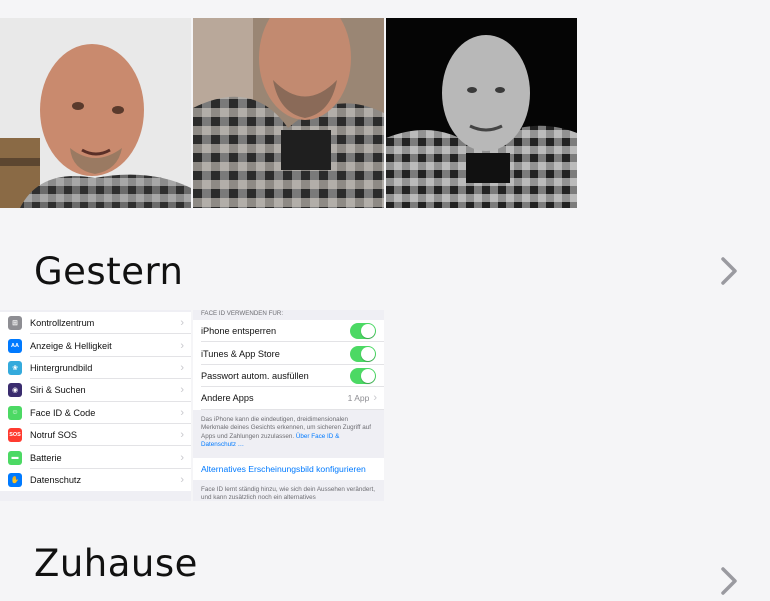 This screenshot has width=770, height=601. I want to click on settings-row: ◉ Siri & Suchen ›, so click(95, 390).